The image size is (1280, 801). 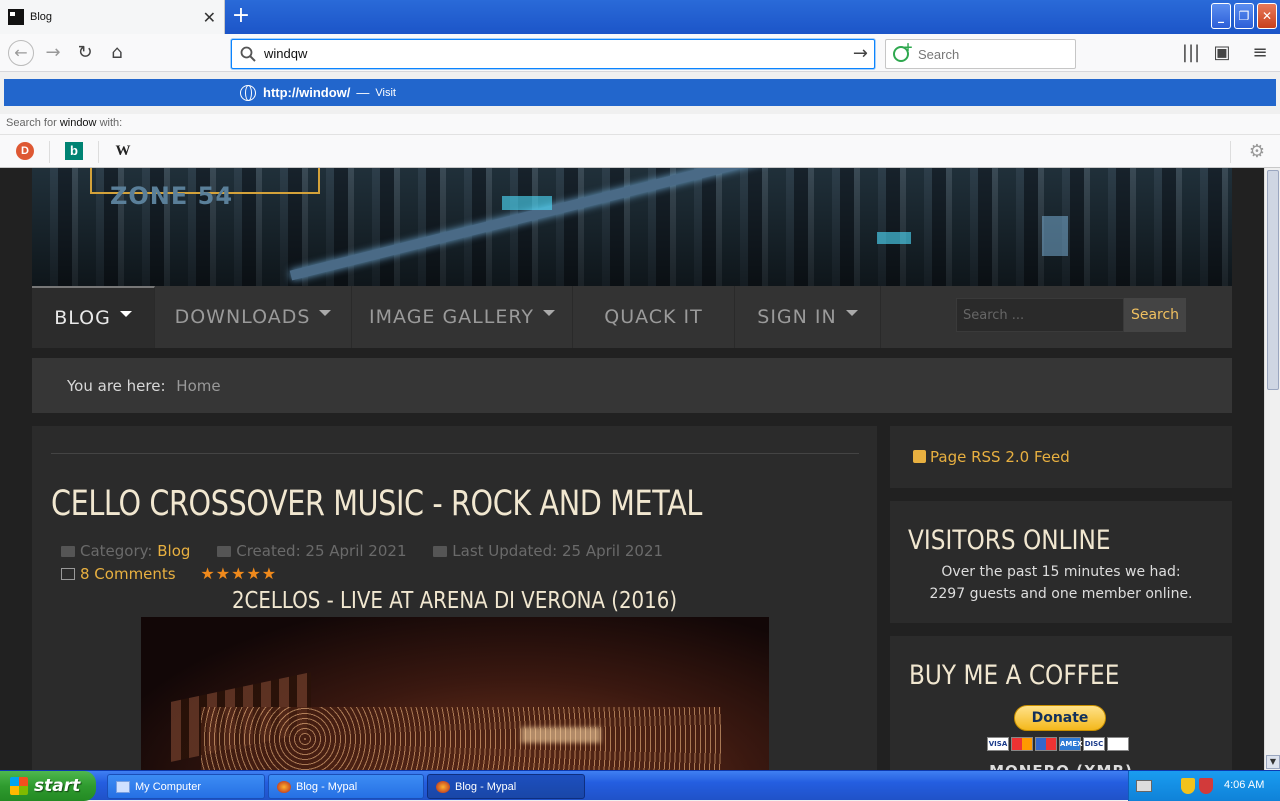 What do you see at coordinates (238, 573) in the screenshot?
I see `rating-stars: ★★★★★` at bounding box center [238, 573].